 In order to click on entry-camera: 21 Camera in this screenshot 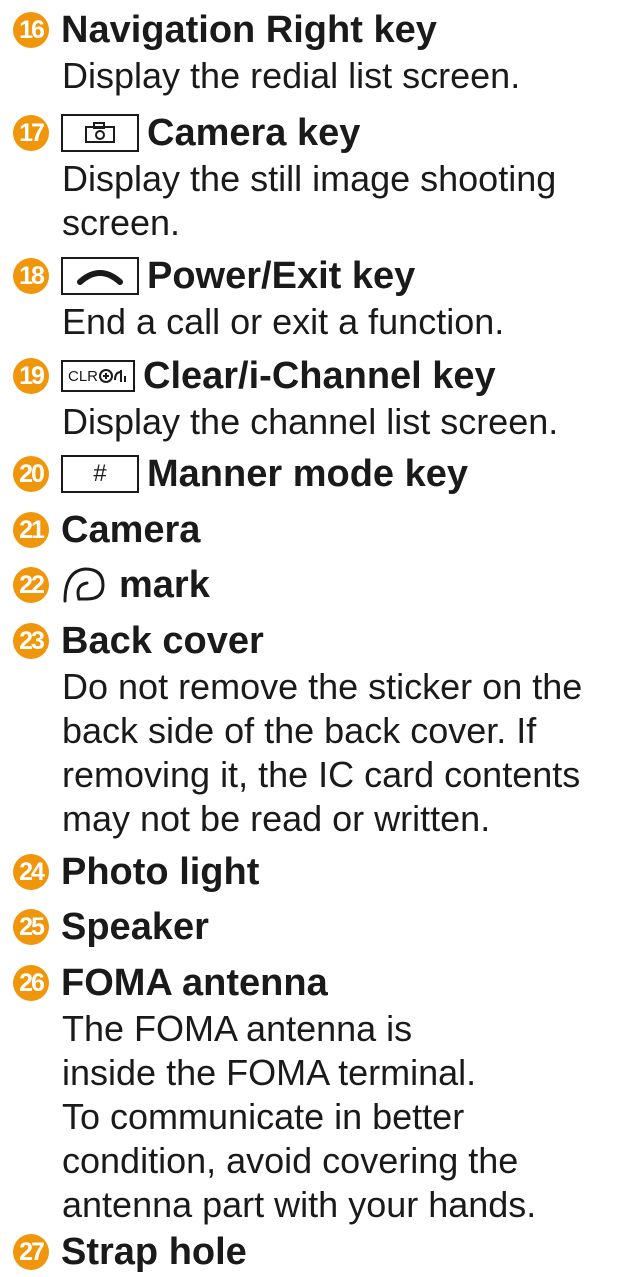, I will do `click(318, 530)`.